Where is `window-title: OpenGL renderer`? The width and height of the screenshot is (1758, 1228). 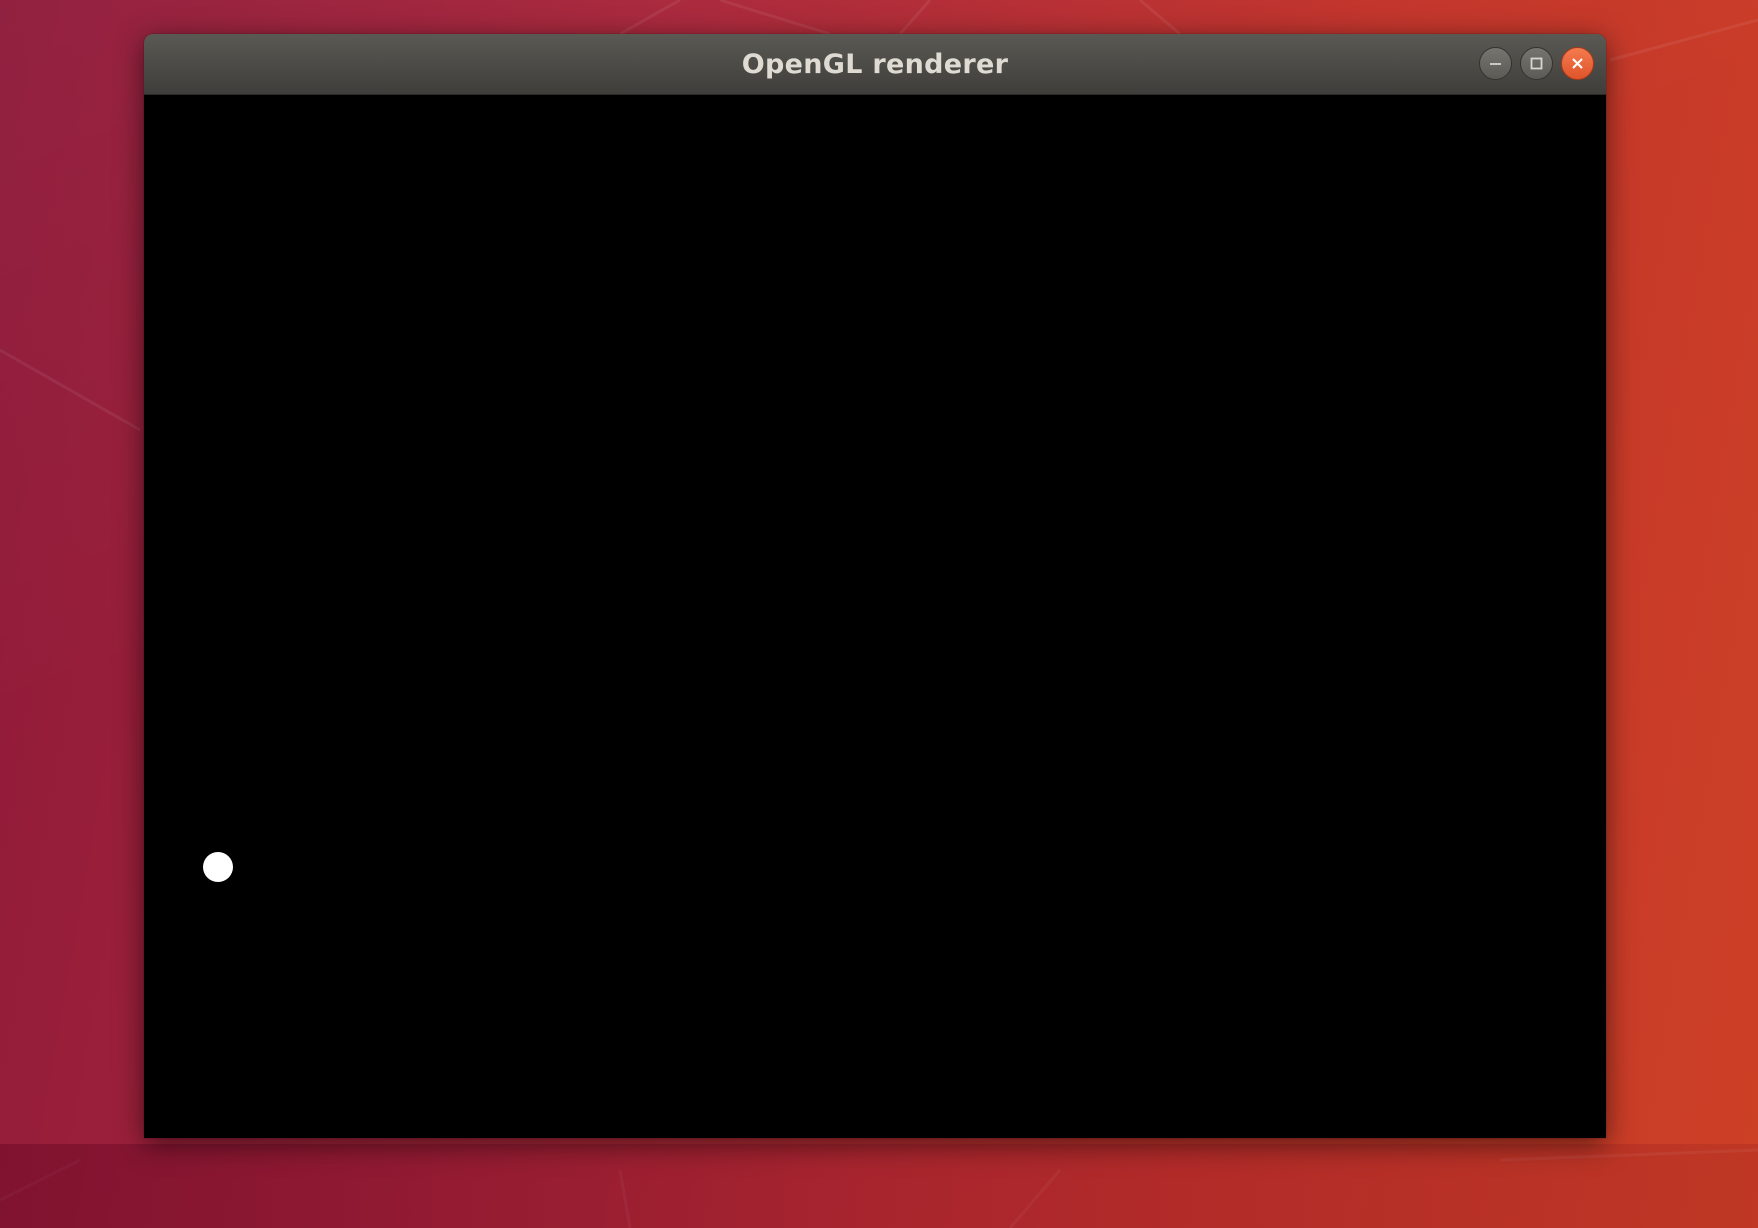
window-title: OpenGL renderer is located at coordinates (875, 64).